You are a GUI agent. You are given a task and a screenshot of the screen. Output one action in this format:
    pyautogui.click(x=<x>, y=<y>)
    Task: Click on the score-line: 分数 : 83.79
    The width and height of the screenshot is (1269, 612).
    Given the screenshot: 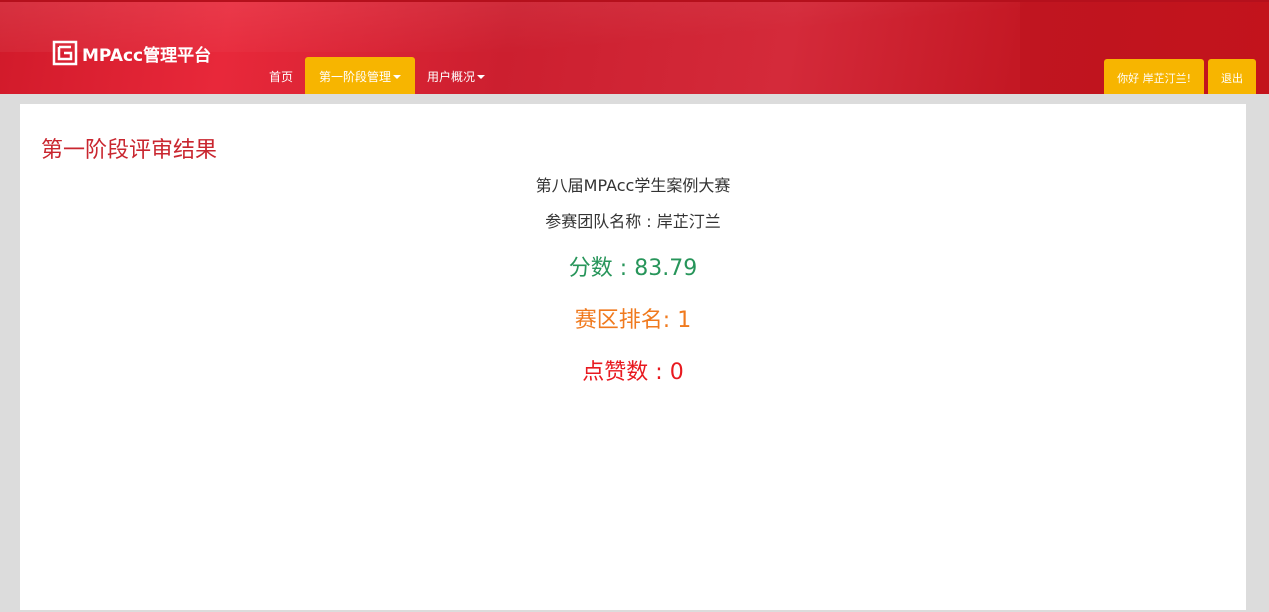 What is the action you would take?
    pyautogui.click(x=633, y=269)
    